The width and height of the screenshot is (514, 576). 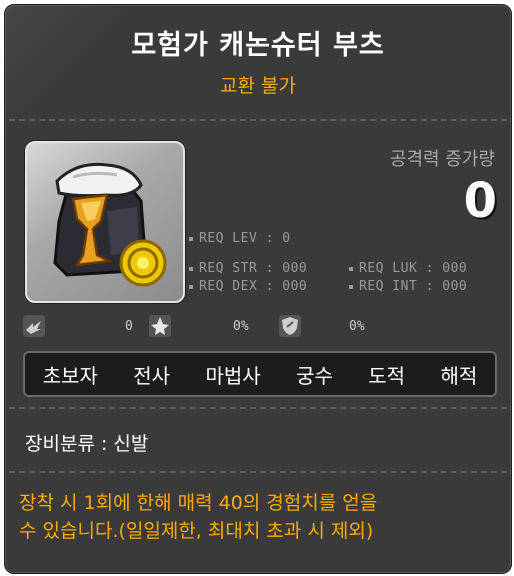 What do you see at coordinates (241, 326) in the screenshot?
I see `star-force-value: 0%` at bounding box center [241, 326].